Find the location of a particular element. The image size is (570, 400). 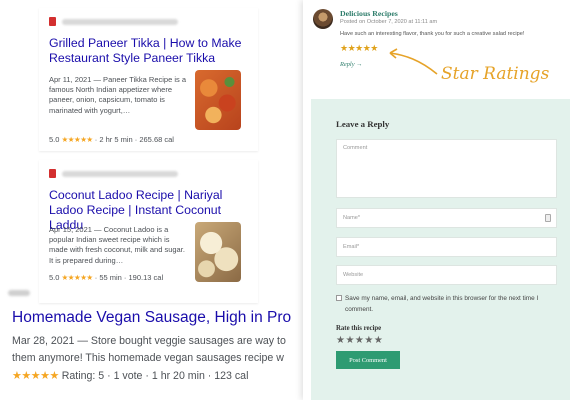

result-meta: 5.0 ★★★★★ · 55 min · 190.13 cal is located at coordinates (124, 278).